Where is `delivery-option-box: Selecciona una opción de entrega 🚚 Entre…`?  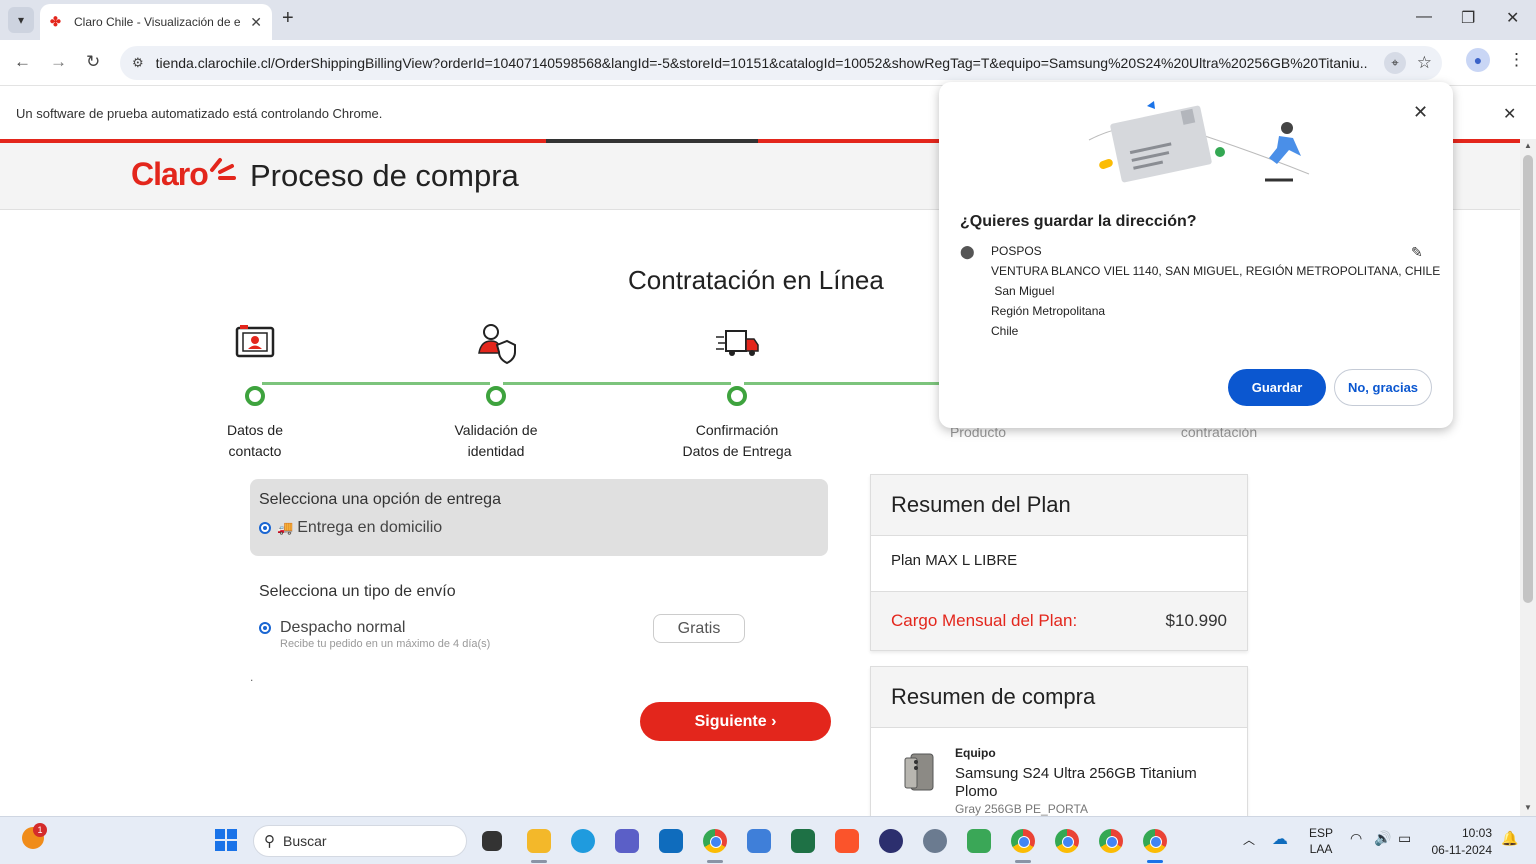
delivery-option-box: Selecciona una opción de entrega 🚚 Entre… is located at coordinates (539, 517).